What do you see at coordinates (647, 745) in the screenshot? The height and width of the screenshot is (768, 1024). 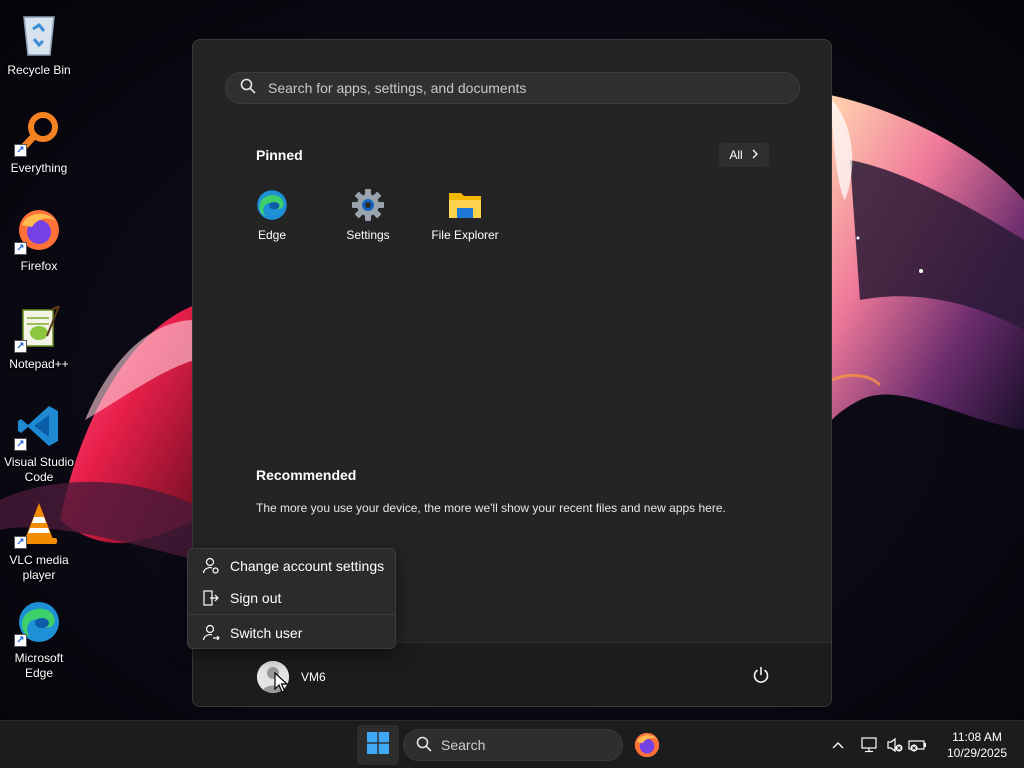 I see `taskbar-firefox-button` at bounding box center [647, 745].